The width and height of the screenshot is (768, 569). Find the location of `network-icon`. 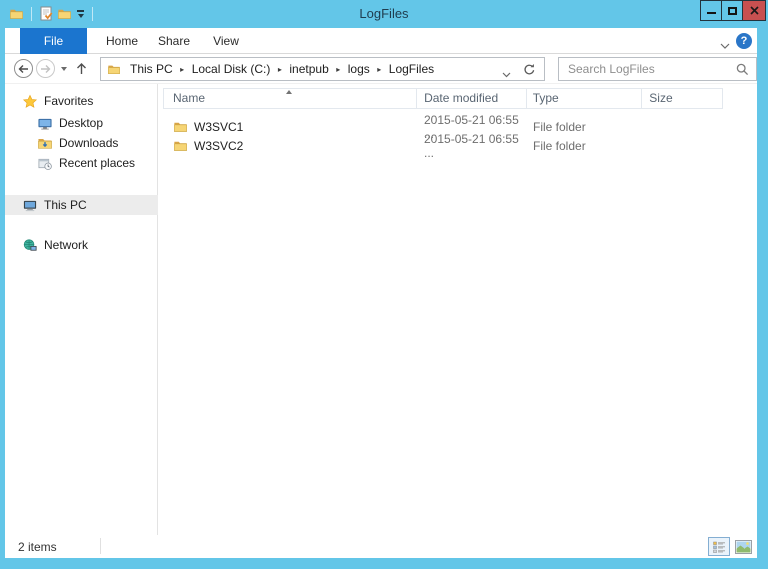

network-icon is located at coordinates (30, 245).